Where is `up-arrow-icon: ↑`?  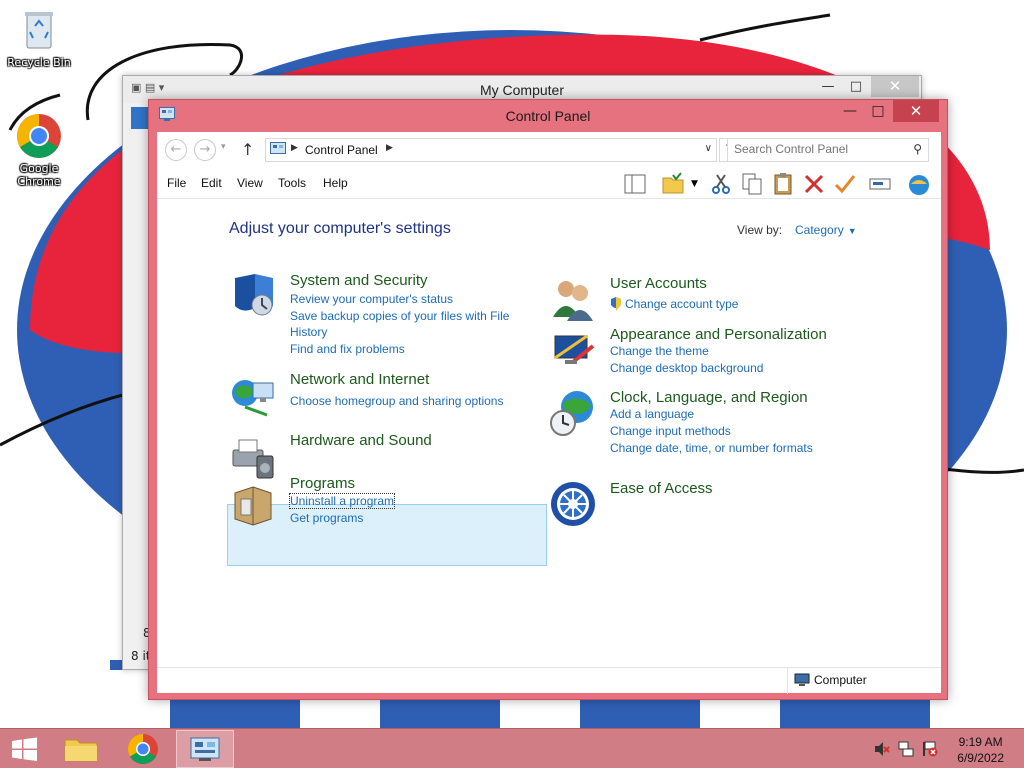
up-arrow-icon: ↑ is located at coordinates (247, 149).